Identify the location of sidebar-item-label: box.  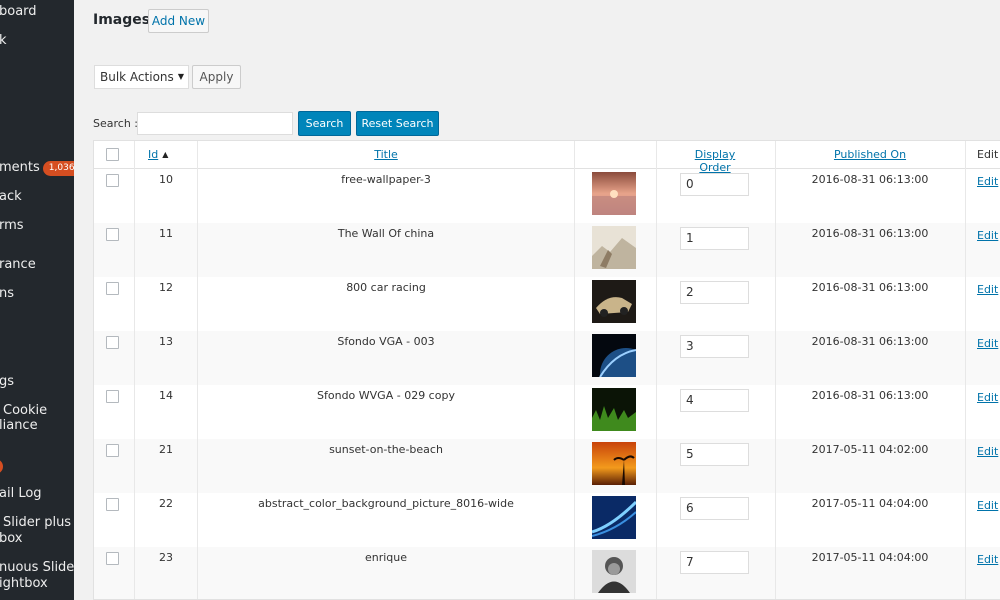
(11, 538).